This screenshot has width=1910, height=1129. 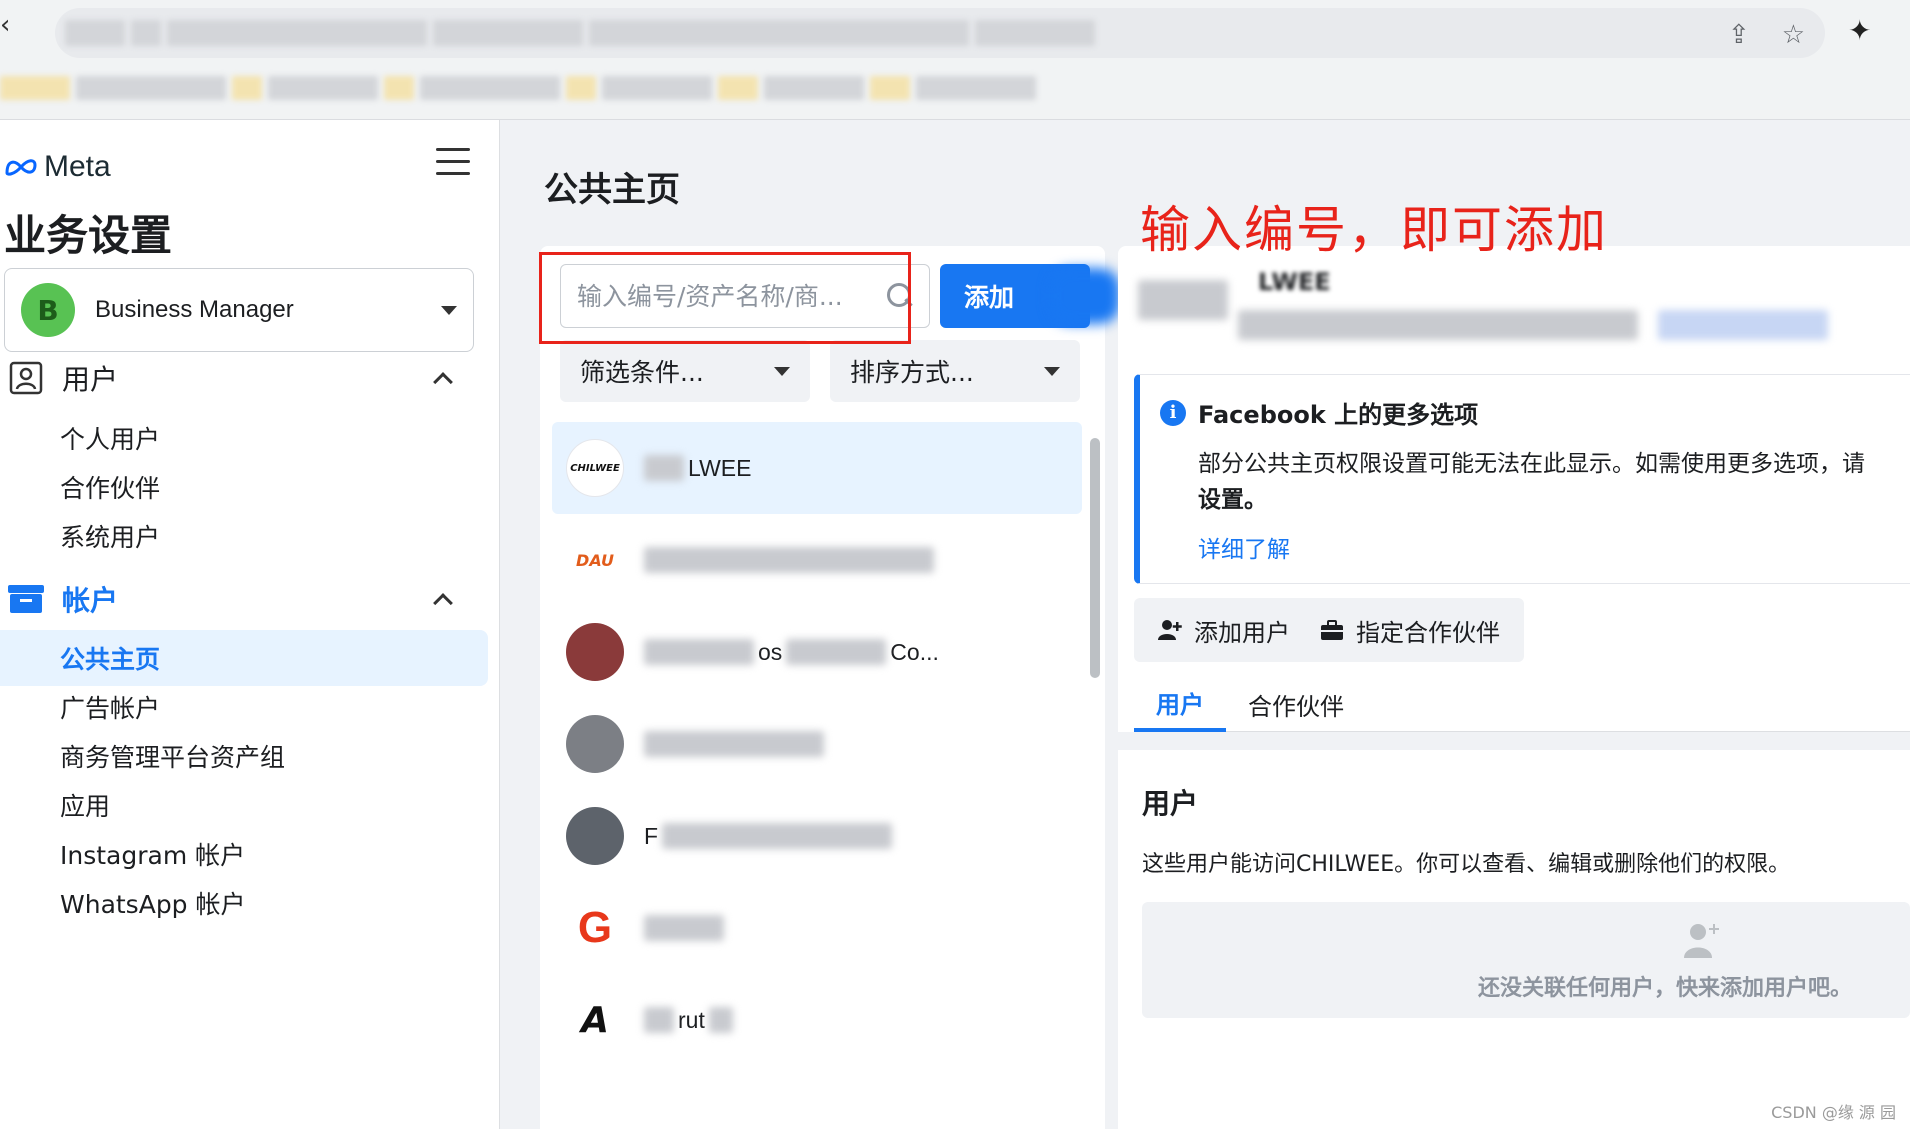 I want to click on sidebar-title: 业务设置, so click(x=88, y=235).